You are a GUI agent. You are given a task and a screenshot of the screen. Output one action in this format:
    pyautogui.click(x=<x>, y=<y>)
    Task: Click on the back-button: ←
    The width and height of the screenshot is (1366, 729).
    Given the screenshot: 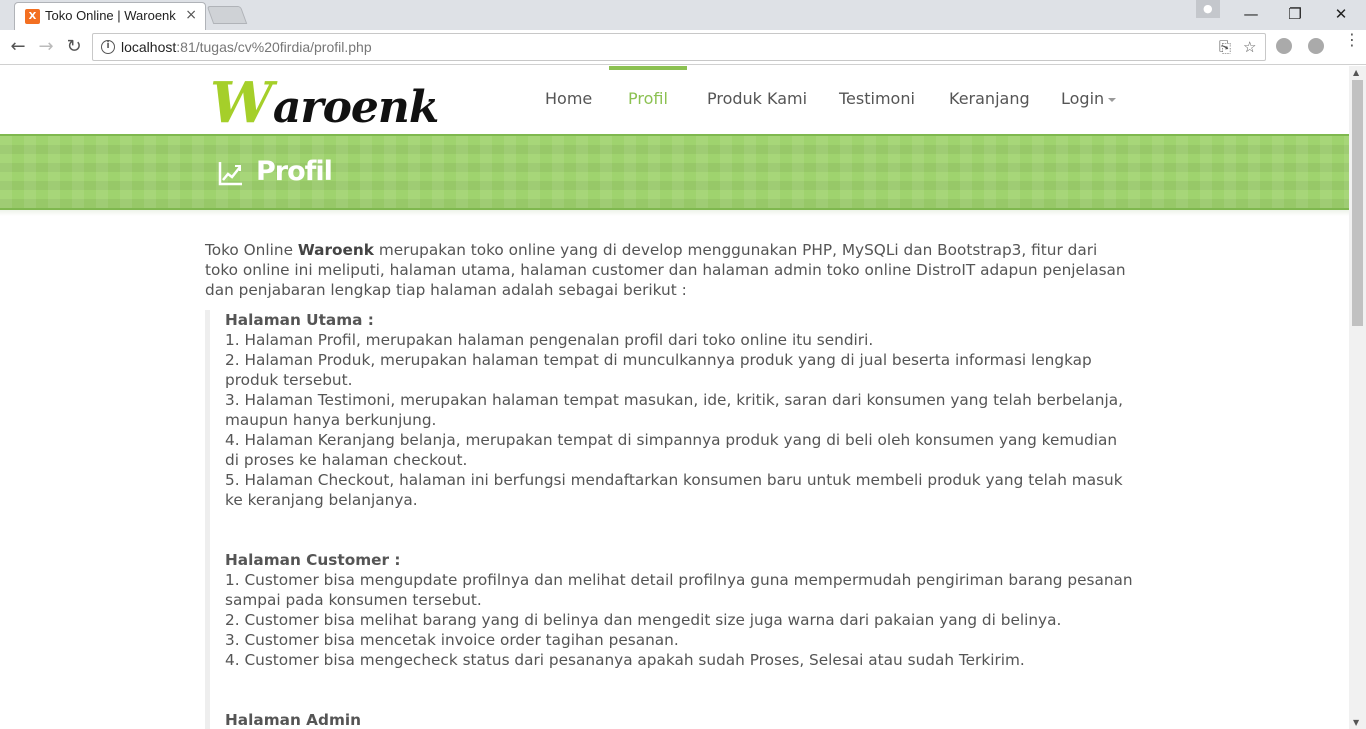 What is the action you would take?
    pyautogui.click(x=18, y=47)
    